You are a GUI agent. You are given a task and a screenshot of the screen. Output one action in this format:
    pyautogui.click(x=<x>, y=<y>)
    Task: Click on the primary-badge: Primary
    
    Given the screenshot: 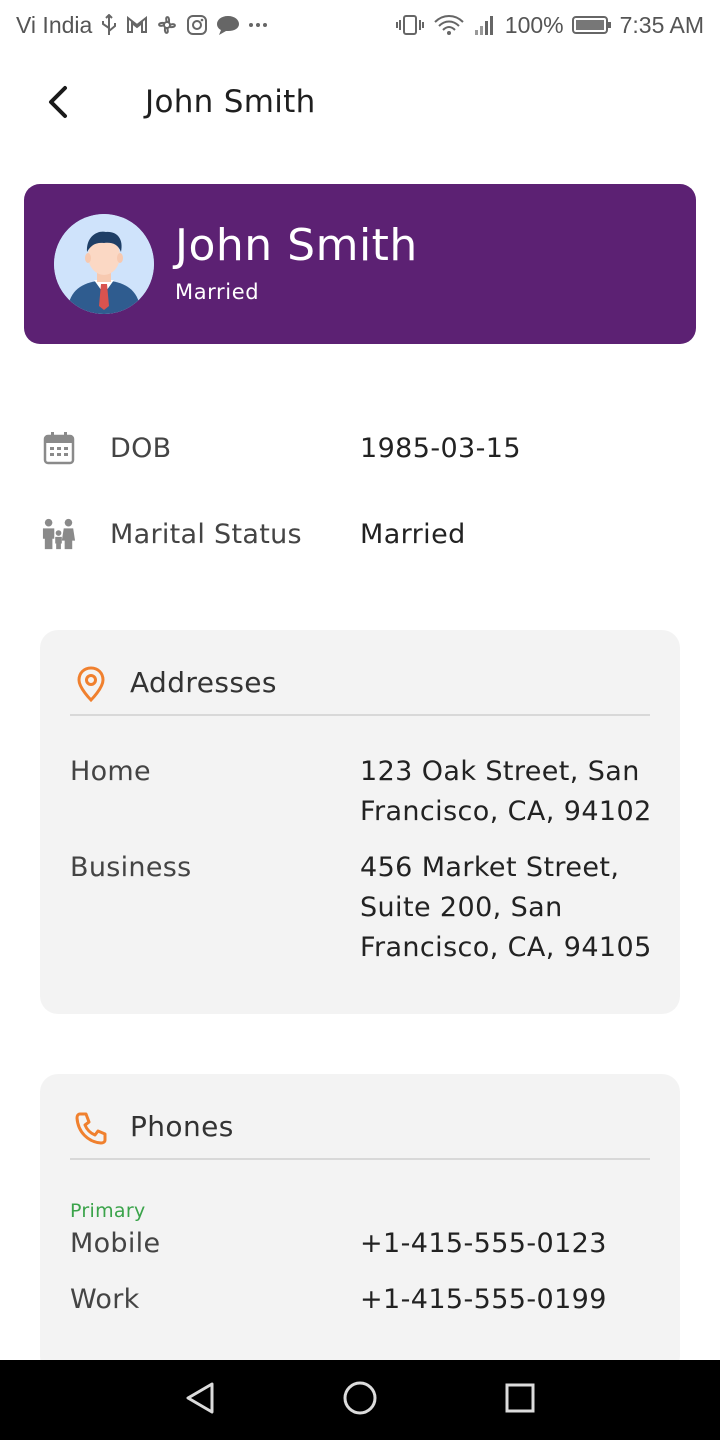 What is the action you would take?
    pyautogui.click(x=108, y=1211)
    